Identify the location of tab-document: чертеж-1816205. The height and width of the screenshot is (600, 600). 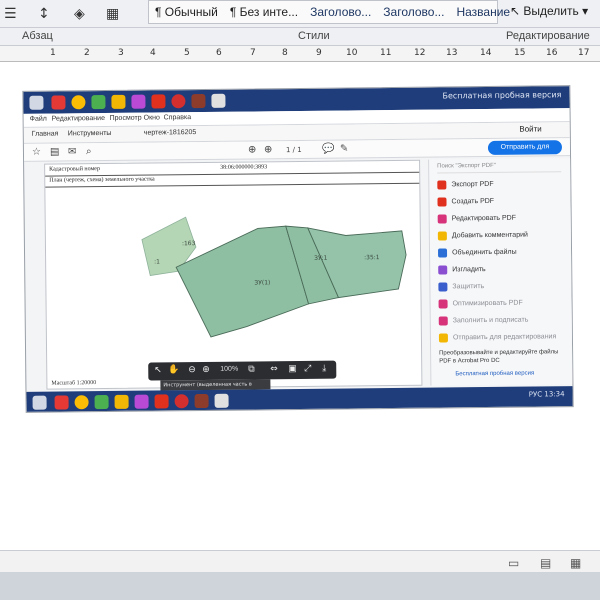
(170, 133).